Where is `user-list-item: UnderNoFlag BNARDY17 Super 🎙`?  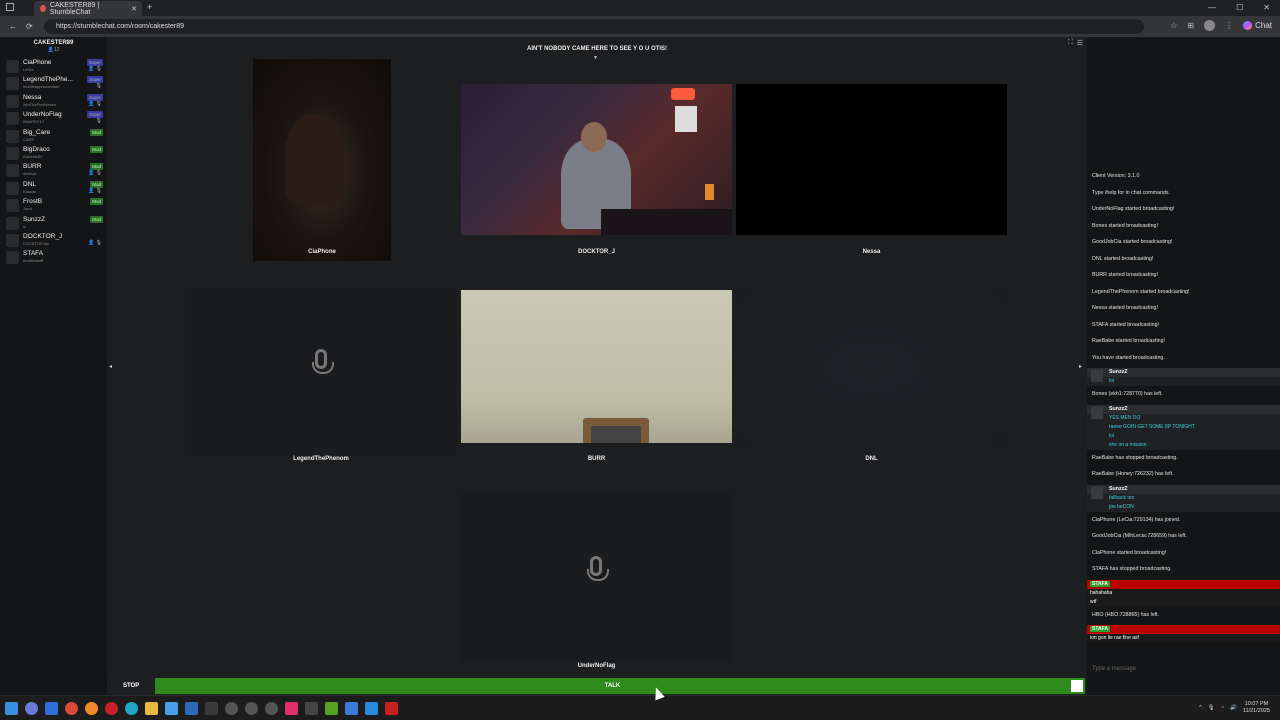 user-list-item: UnderNoFlag BNARDY17 Super 🎙 is located at coordinates (53, 118).